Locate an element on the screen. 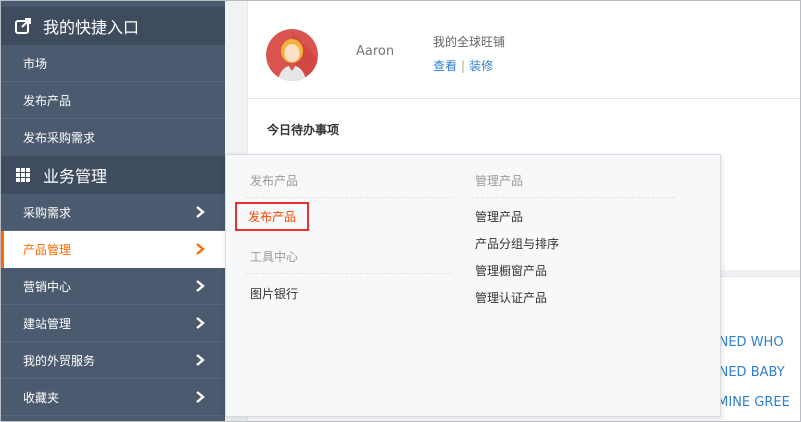 Image resolution: width=801 pixels, height=422 pixels. sidebar-item-label: 营销中心 is located at coordinates (47, 286).